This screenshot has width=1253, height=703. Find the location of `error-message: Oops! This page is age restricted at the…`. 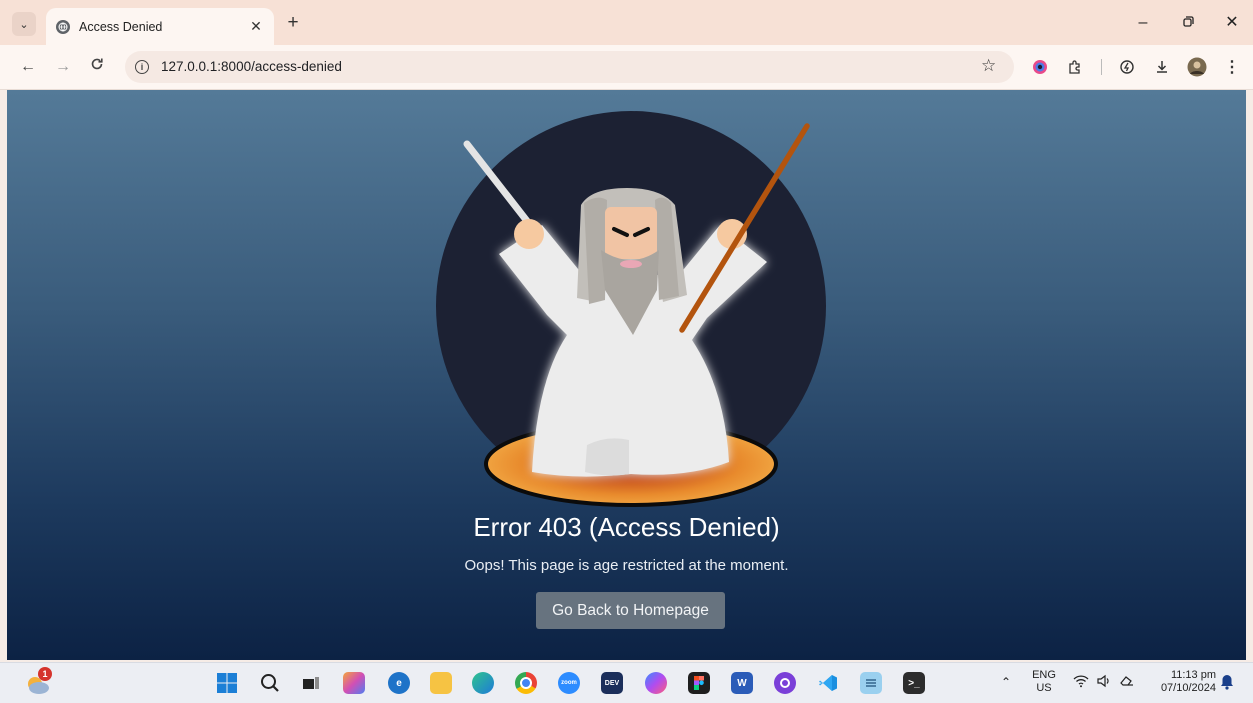

error-message: Oops! This page is age restricted at the… is located at coordinates (626, 565).